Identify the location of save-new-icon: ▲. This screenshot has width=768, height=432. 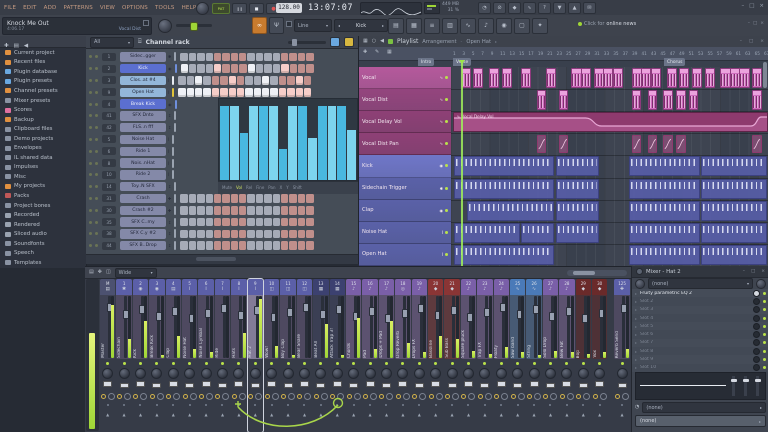
(574, 8).